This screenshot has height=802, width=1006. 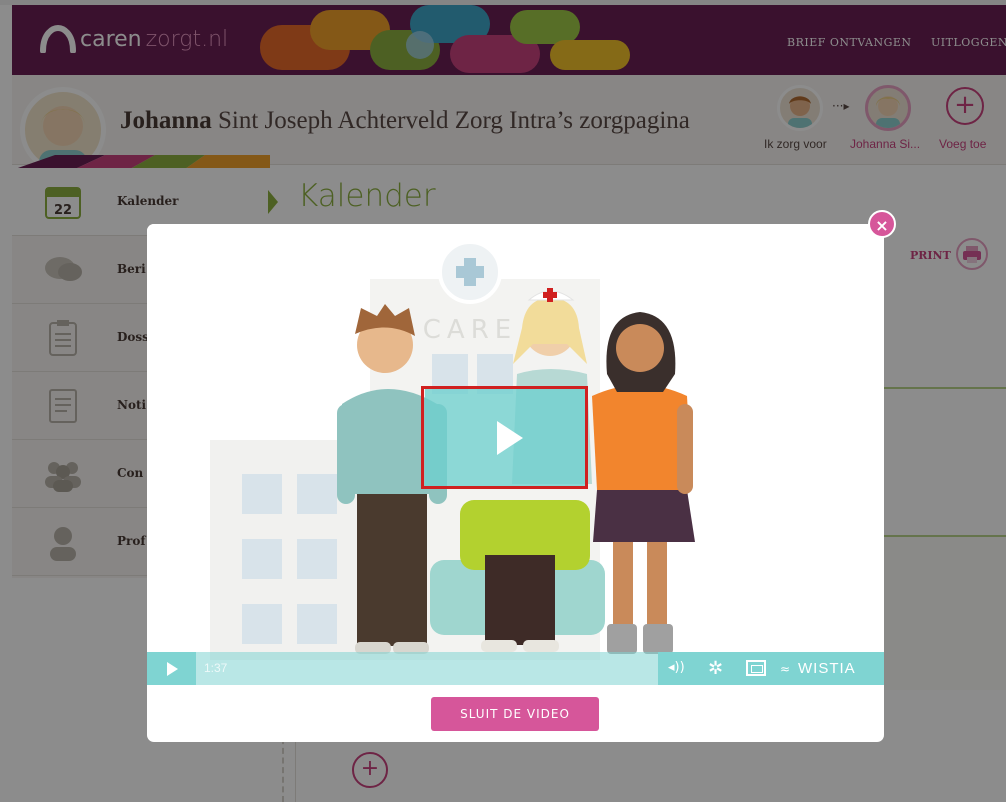 What do you see at coordinates (504, 437) in the screenshot?
I see `highlight-box` at bounding box center [504, 437].